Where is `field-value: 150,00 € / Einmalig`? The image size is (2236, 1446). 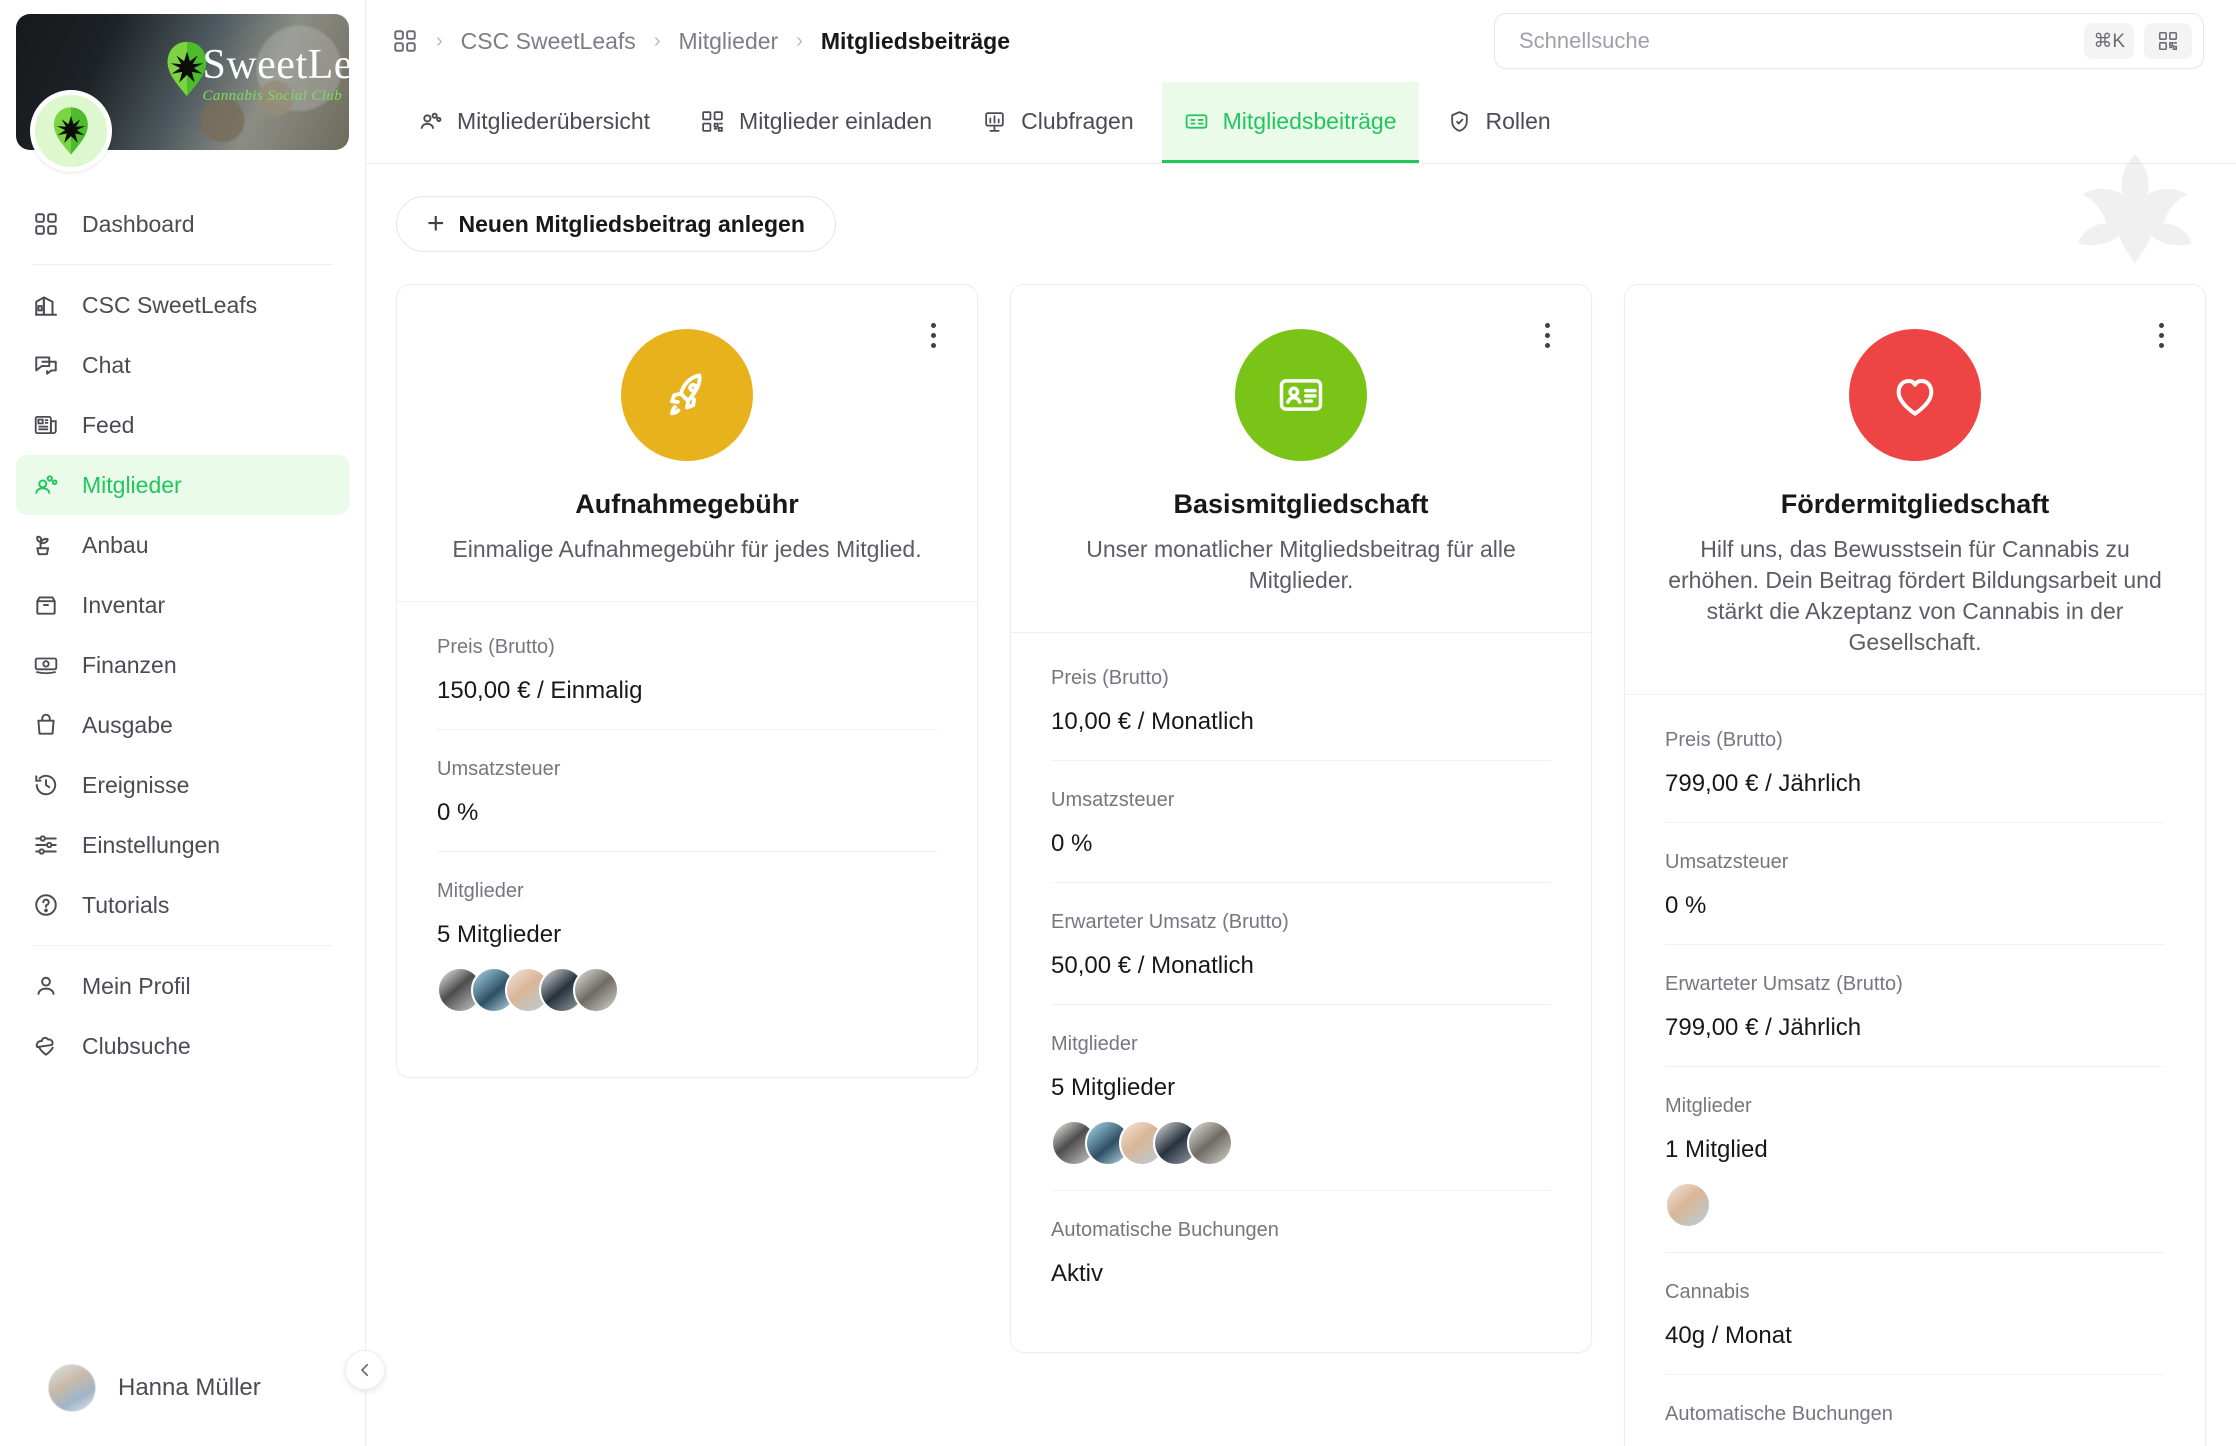 field-value: 150,00 € / Einmalig is located at coordinates (540, 691).